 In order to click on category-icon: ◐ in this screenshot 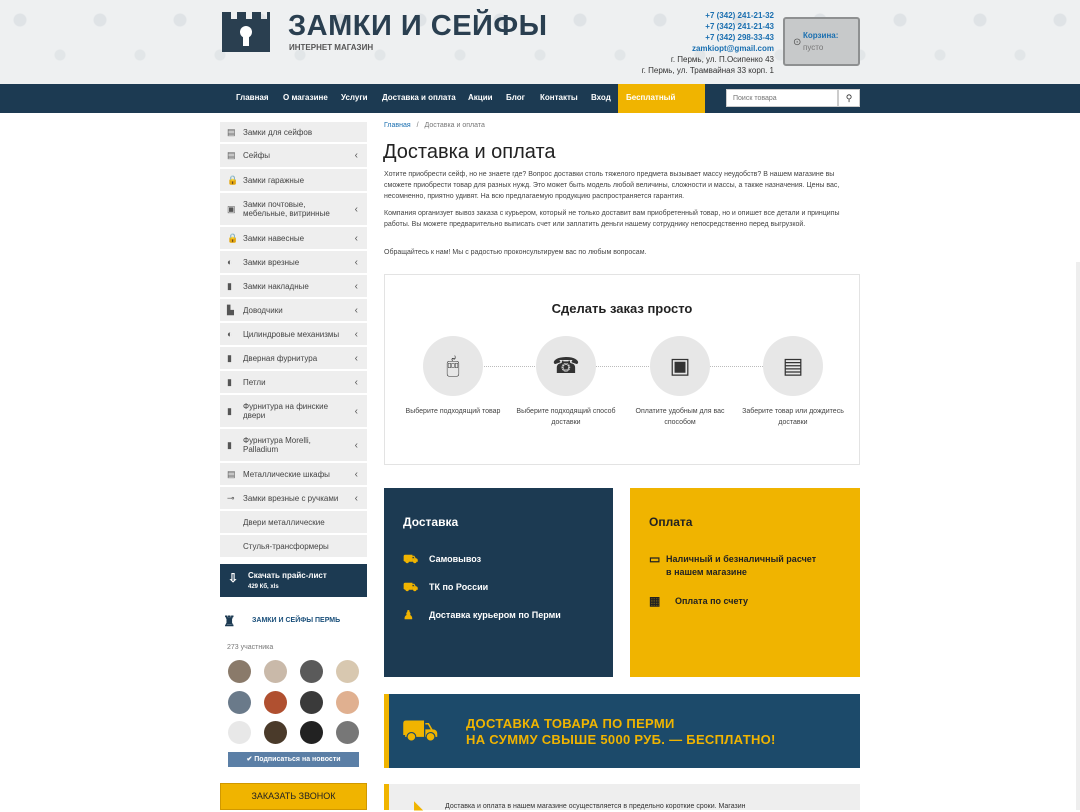, I will do `click(230, 334)`.